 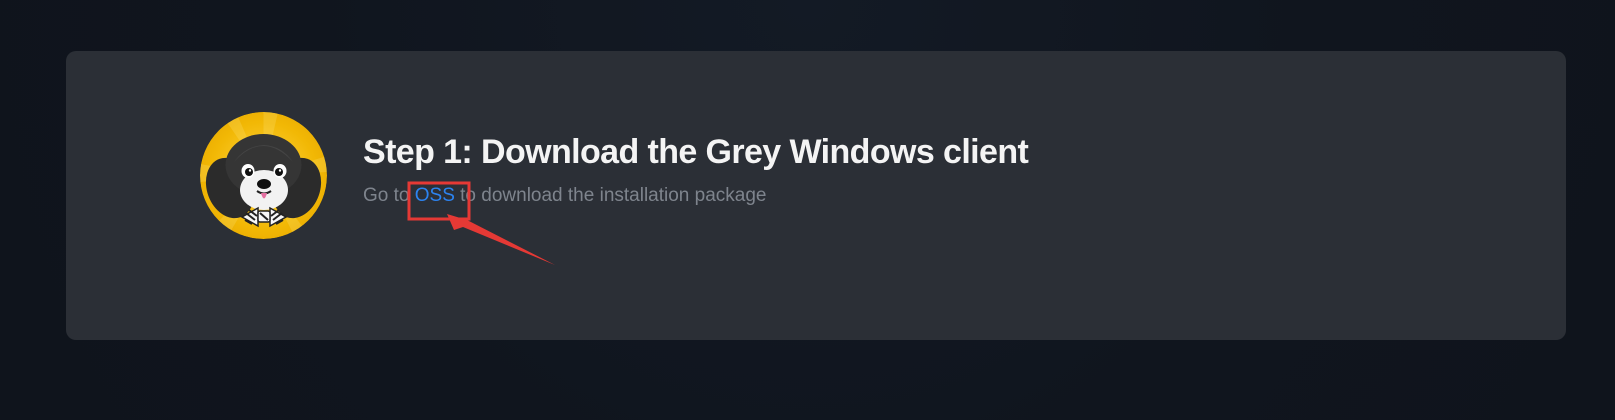 What do you see at coordinates (696, 152) in the screenshot?
I see `step-title: Step 1: Download the Grey Windows client` at bounding box center [696, 152].